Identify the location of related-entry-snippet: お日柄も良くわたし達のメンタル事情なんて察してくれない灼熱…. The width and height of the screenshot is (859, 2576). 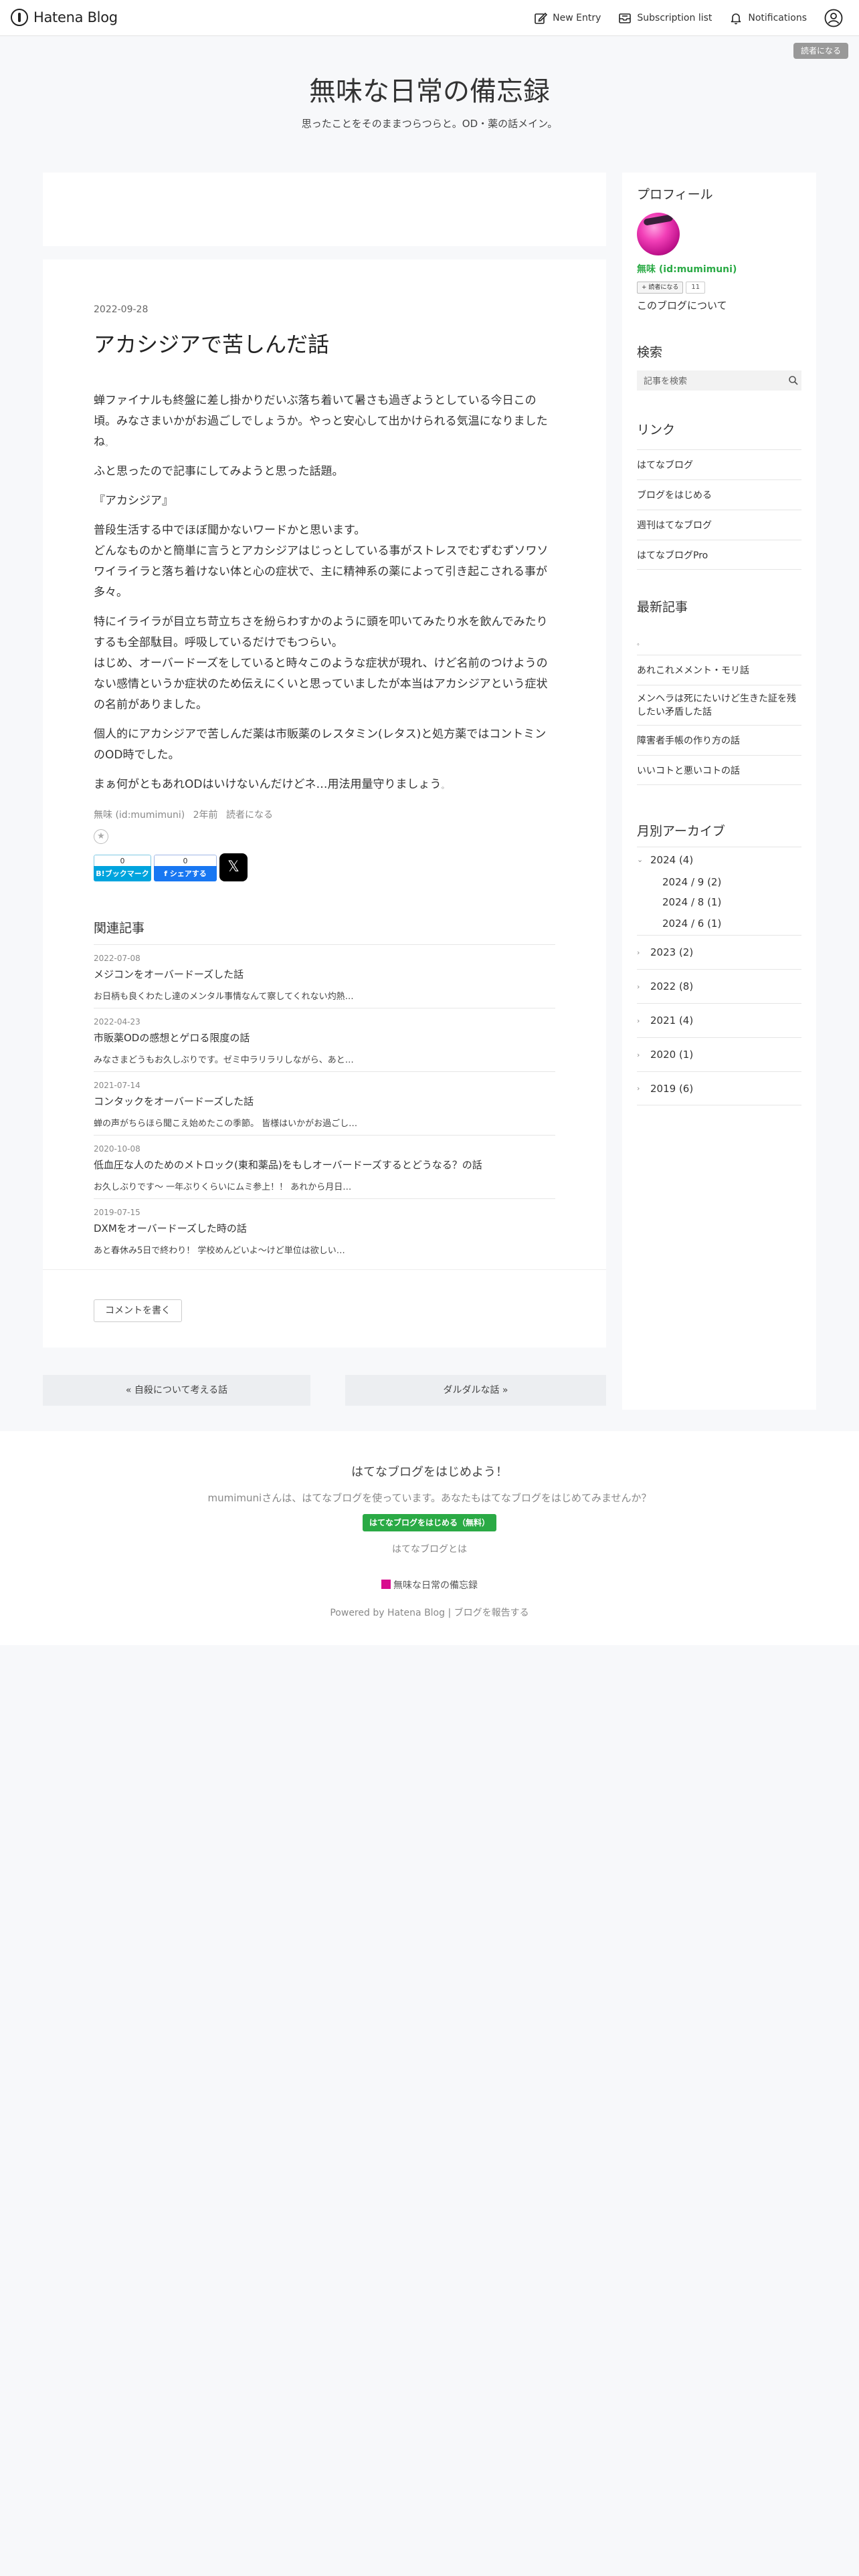
(224, 997).